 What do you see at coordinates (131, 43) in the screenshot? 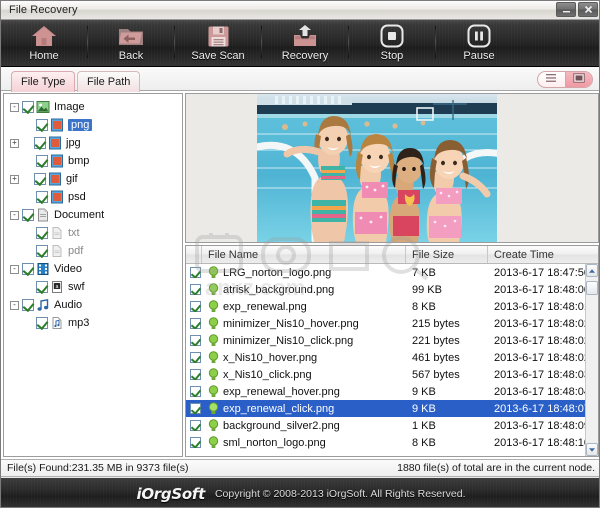
I see `toolbar-button-back: Back` at bounding box center [131, 43].